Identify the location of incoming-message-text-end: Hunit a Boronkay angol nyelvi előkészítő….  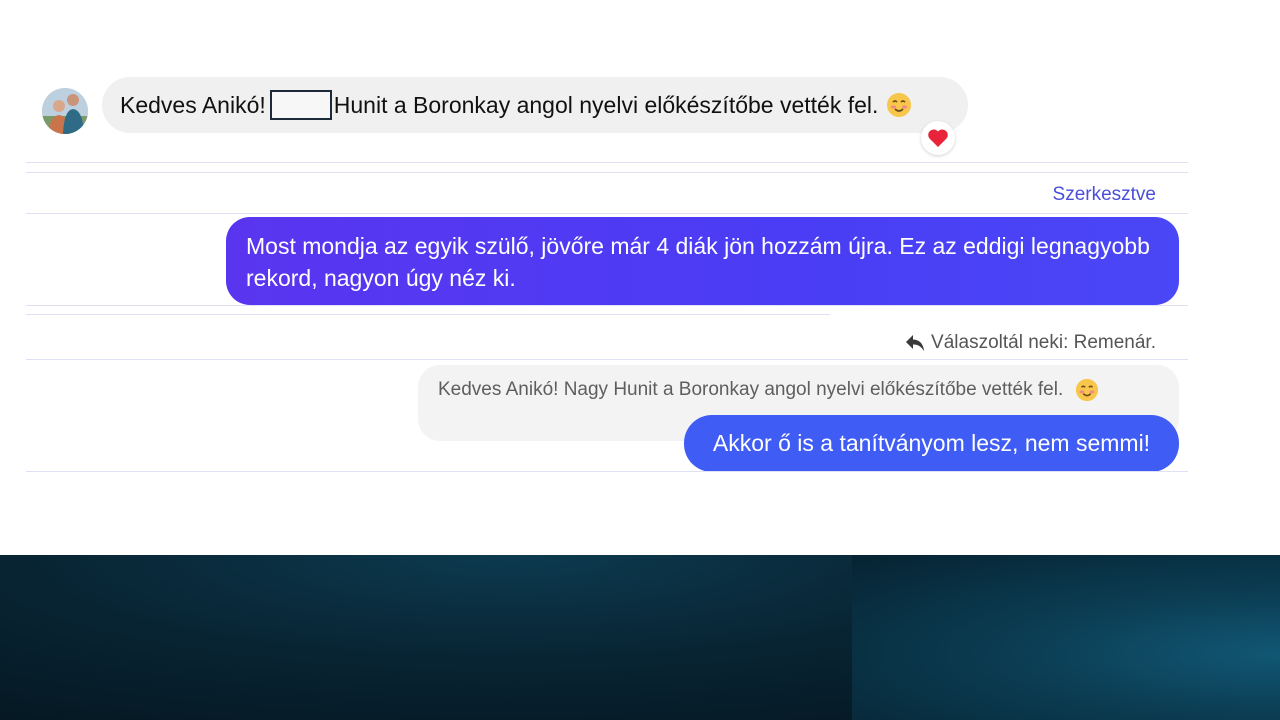
(606, 104).